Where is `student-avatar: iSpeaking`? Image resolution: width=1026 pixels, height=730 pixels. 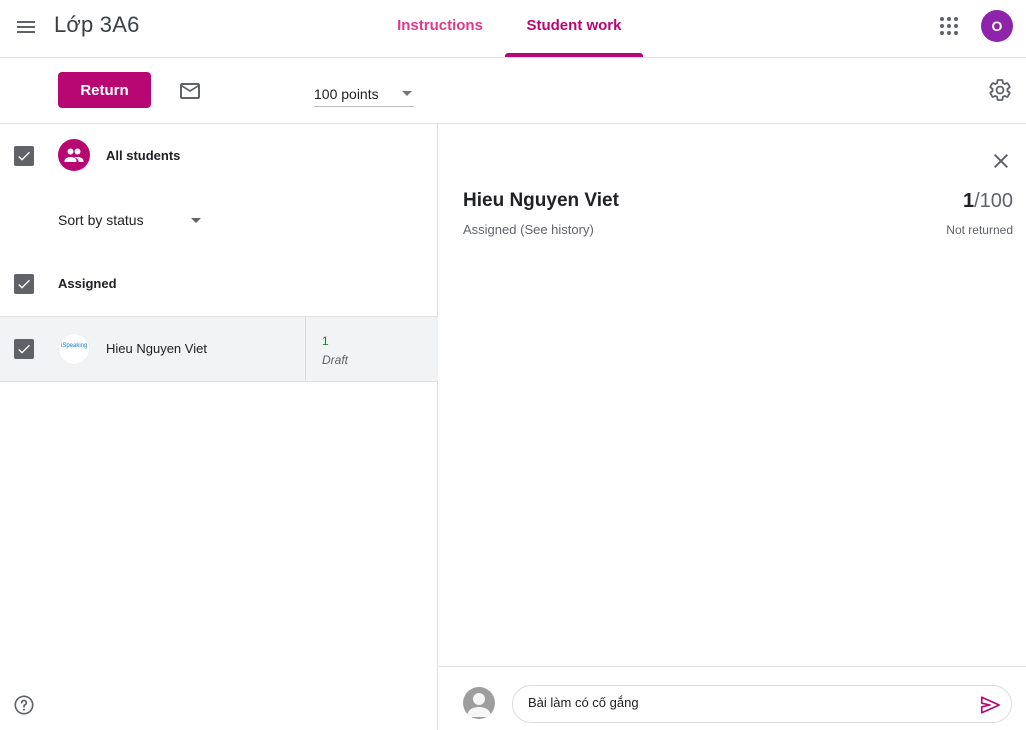
student-avatar: iSpeaking is located at coordinates (74, 349).